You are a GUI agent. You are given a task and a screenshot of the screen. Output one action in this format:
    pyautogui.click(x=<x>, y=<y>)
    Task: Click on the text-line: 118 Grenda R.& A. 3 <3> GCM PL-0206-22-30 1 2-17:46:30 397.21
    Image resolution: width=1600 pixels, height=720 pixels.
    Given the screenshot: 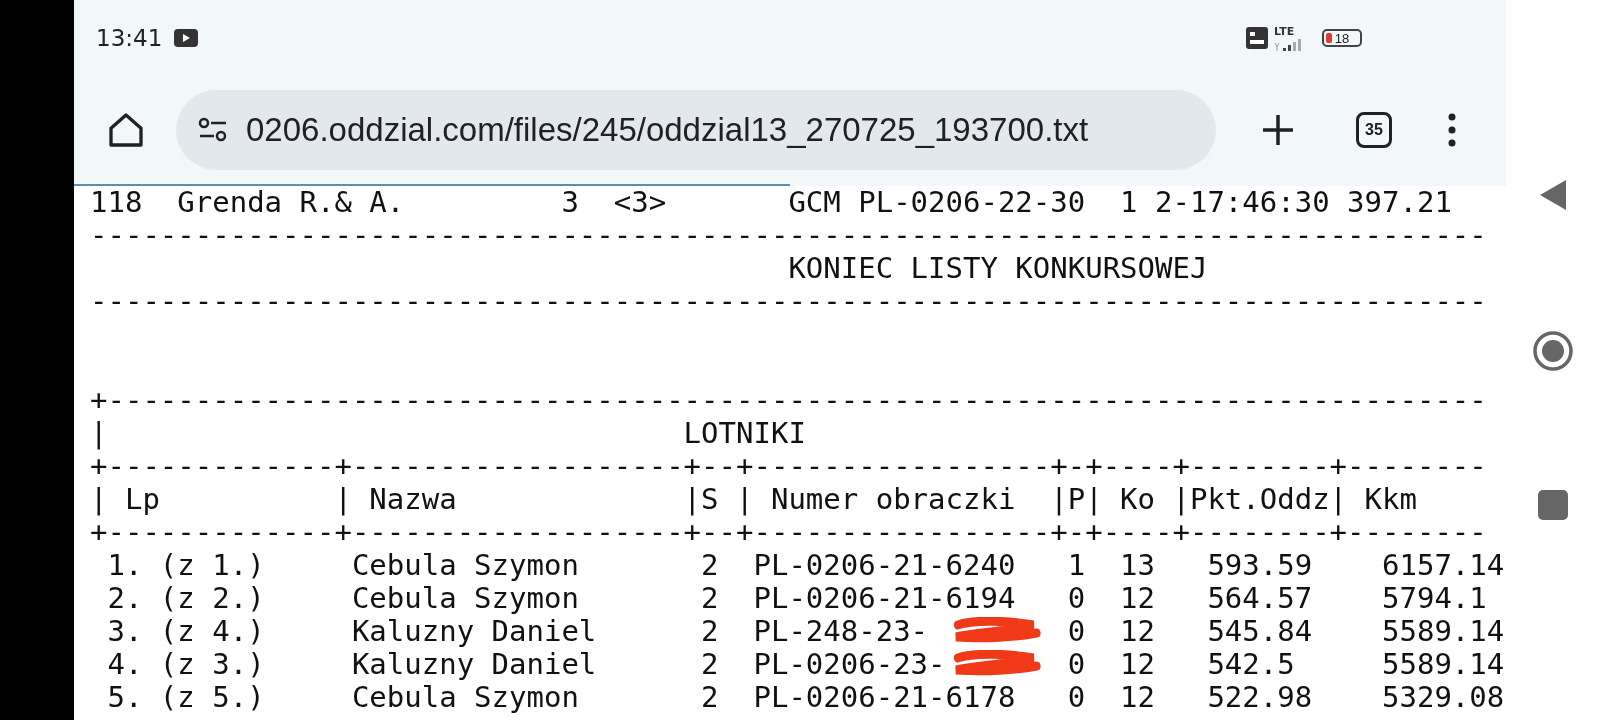 What is the action you would take?
    pyautogui.click(x=771, y=202)
    